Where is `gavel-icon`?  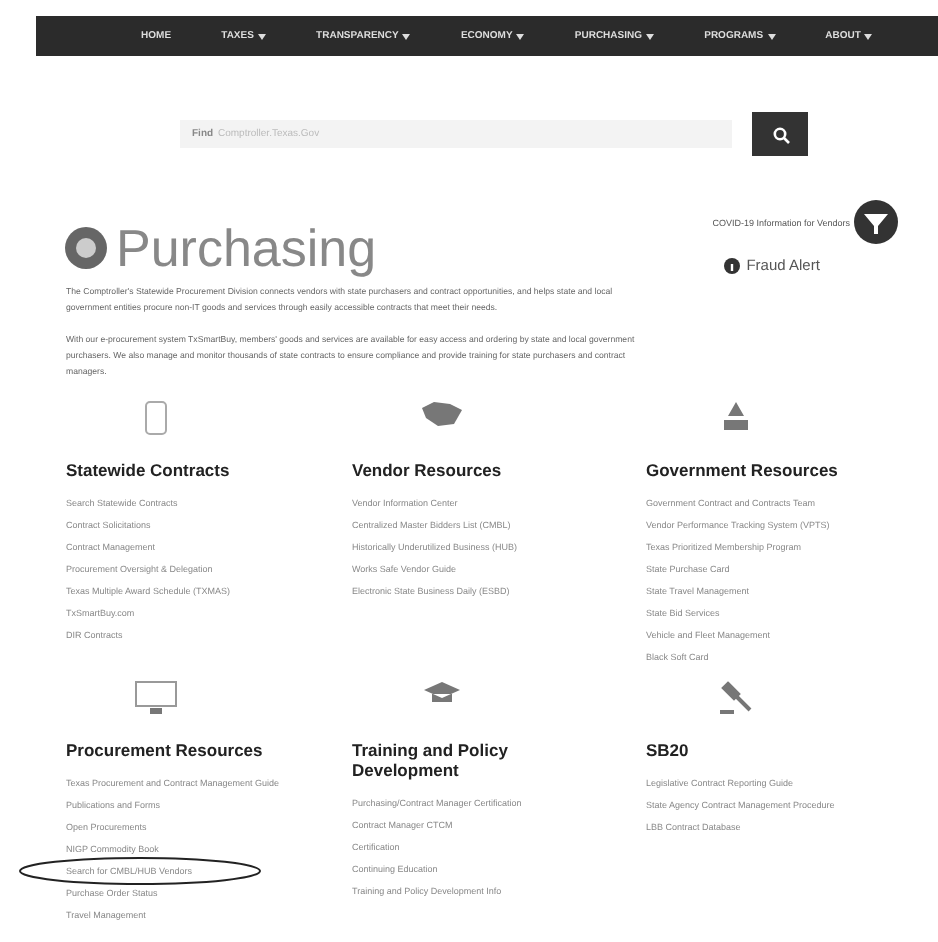 gavel-icon is located at coordinates (736, 698).